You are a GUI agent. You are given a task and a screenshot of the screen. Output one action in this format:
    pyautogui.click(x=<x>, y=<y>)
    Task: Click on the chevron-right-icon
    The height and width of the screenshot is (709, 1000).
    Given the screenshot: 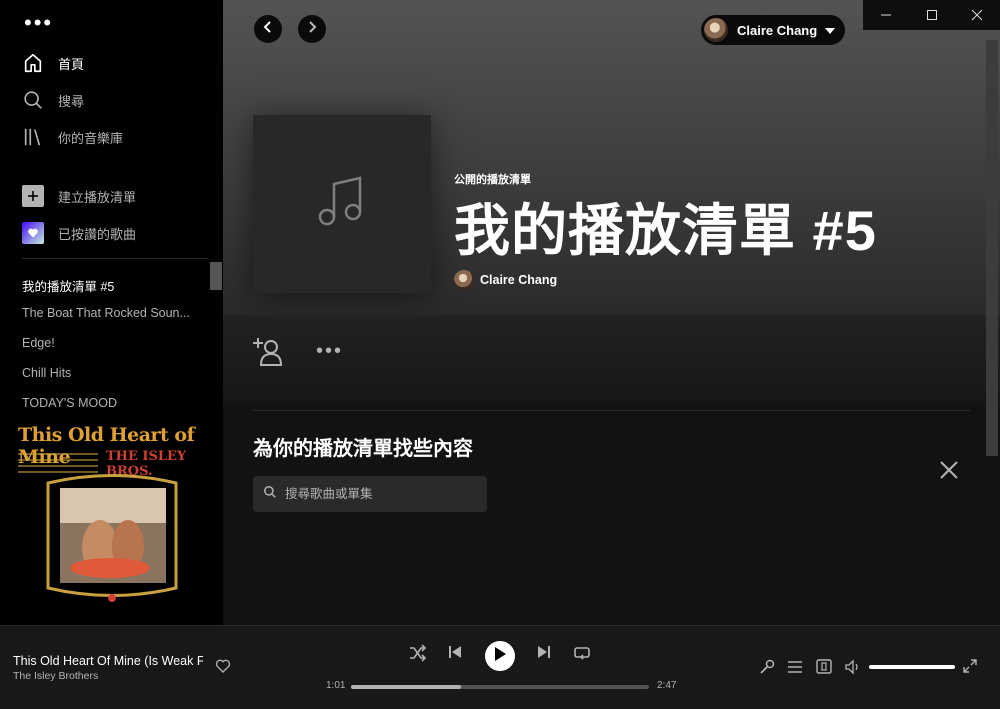 What is the action you would take?
    pyautogui.click(x=312, y=29)
    